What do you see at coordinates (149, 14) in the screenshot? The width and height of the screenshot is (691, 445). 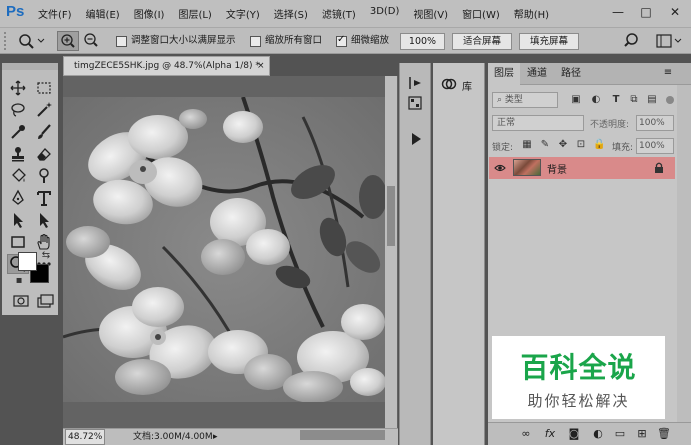 I see `menu-image: 图像(I)` at bounding box center [149, 14].